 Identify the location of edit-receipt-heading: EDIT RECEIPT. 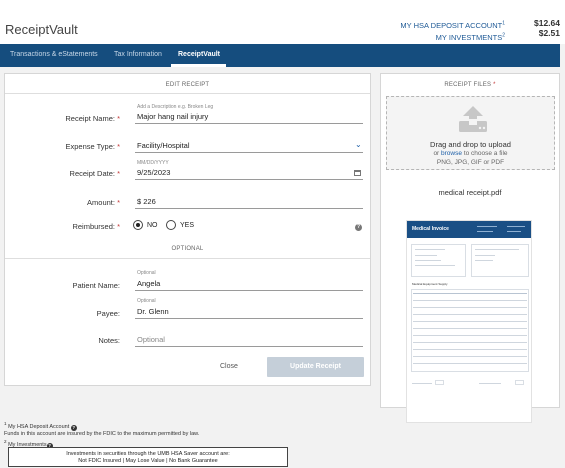
(187, 85).